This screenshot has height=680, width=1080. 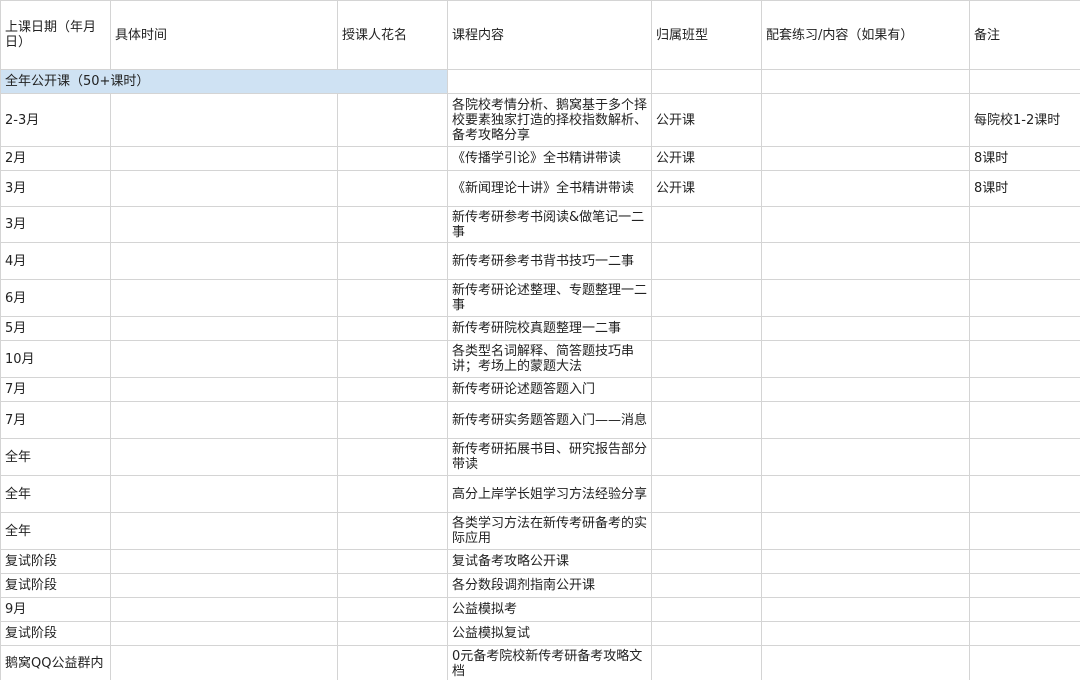 What do you see at coordinates (549, 120) in the screenshot?
I see `cell-content: 各院校考情分析、鹅窝基于多个择校要素独家打造的择校指数解析、备考攻略分享` at bounding box center [549, 120].